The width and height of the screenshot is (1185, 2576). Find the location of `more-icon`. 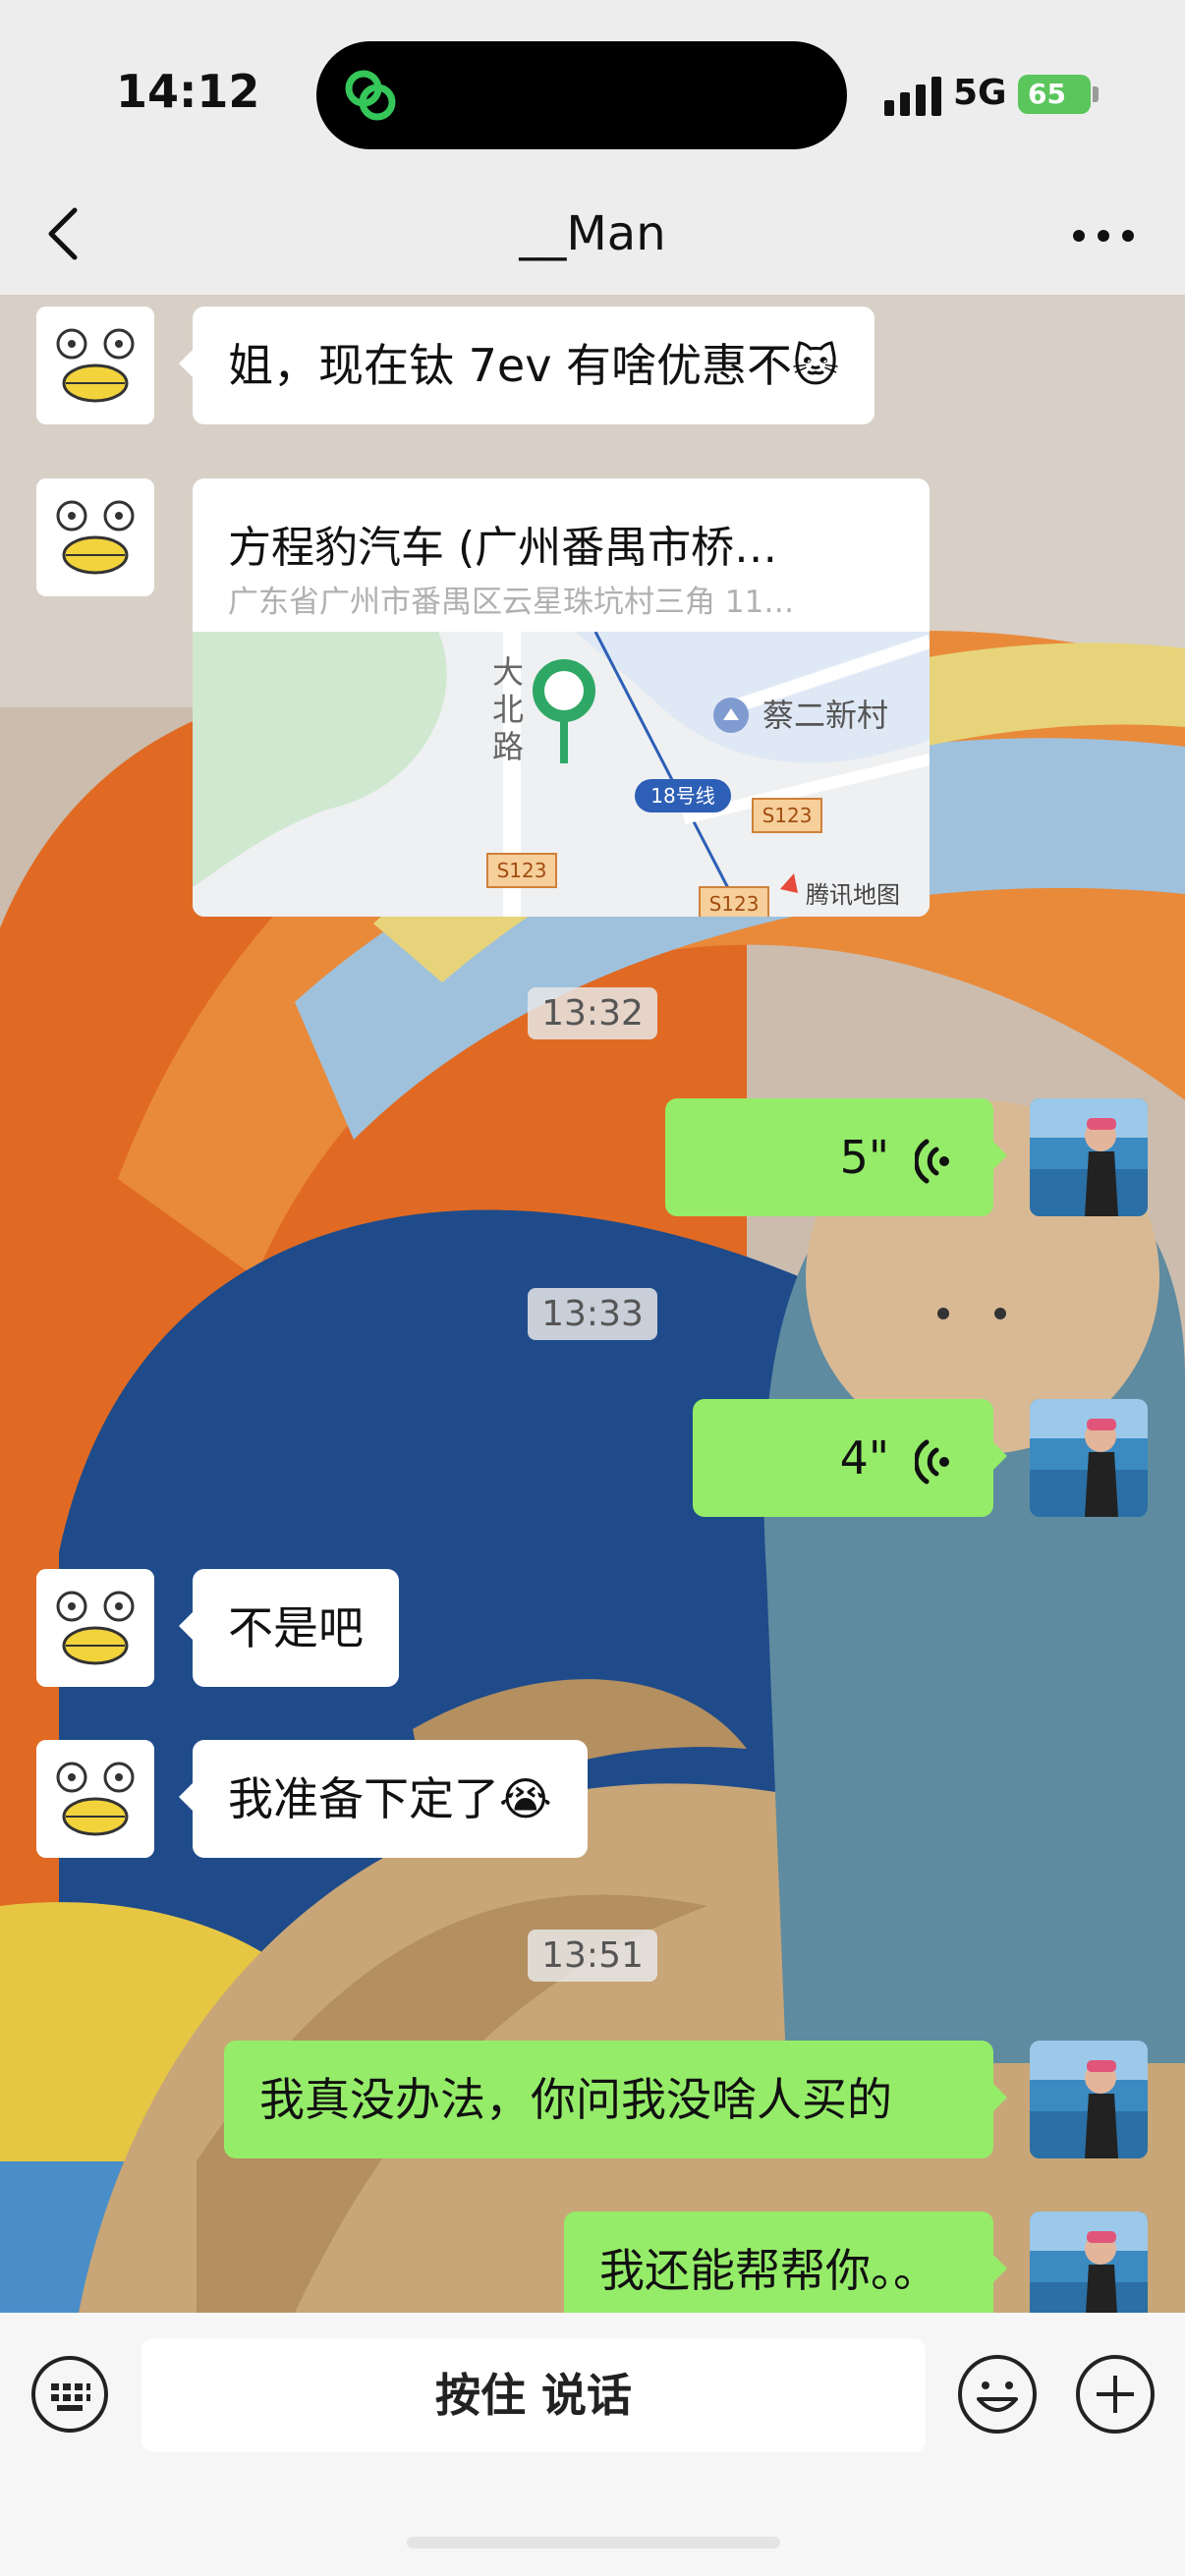

more-icon is located at coordinates (1104, 236).